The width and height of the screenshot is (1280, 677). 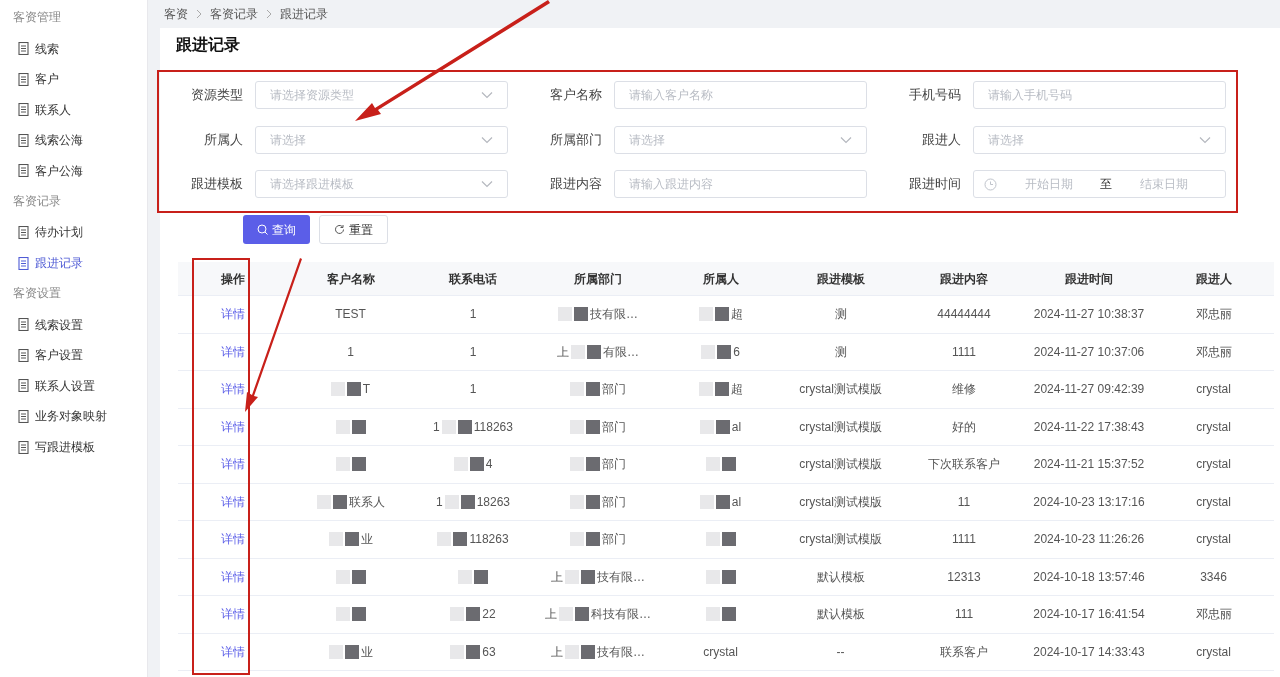 What do you see at coordinates (1213, 352) in the screenshot?
I see `table-cell-text: 邓忠丽` at bounding box center [1213, 352].